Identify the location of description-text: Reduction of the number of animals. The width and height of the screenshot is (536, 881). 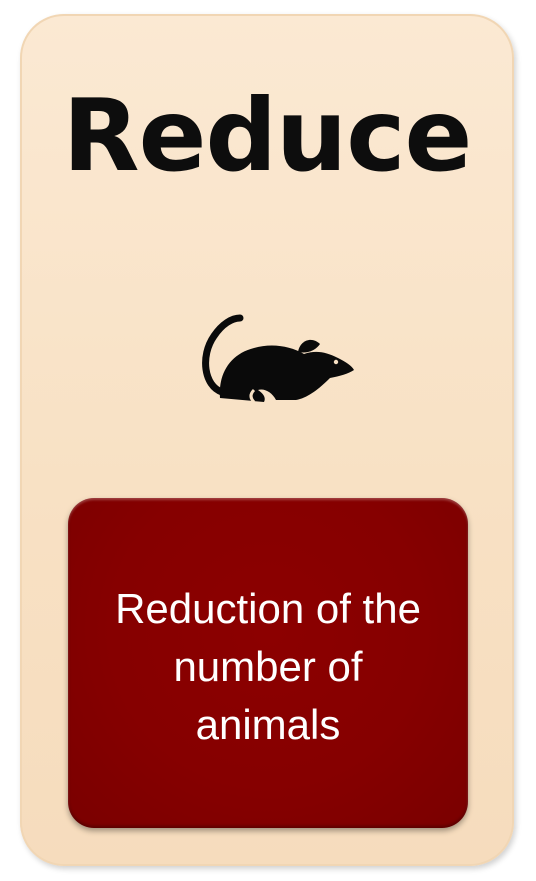
(268, 666).